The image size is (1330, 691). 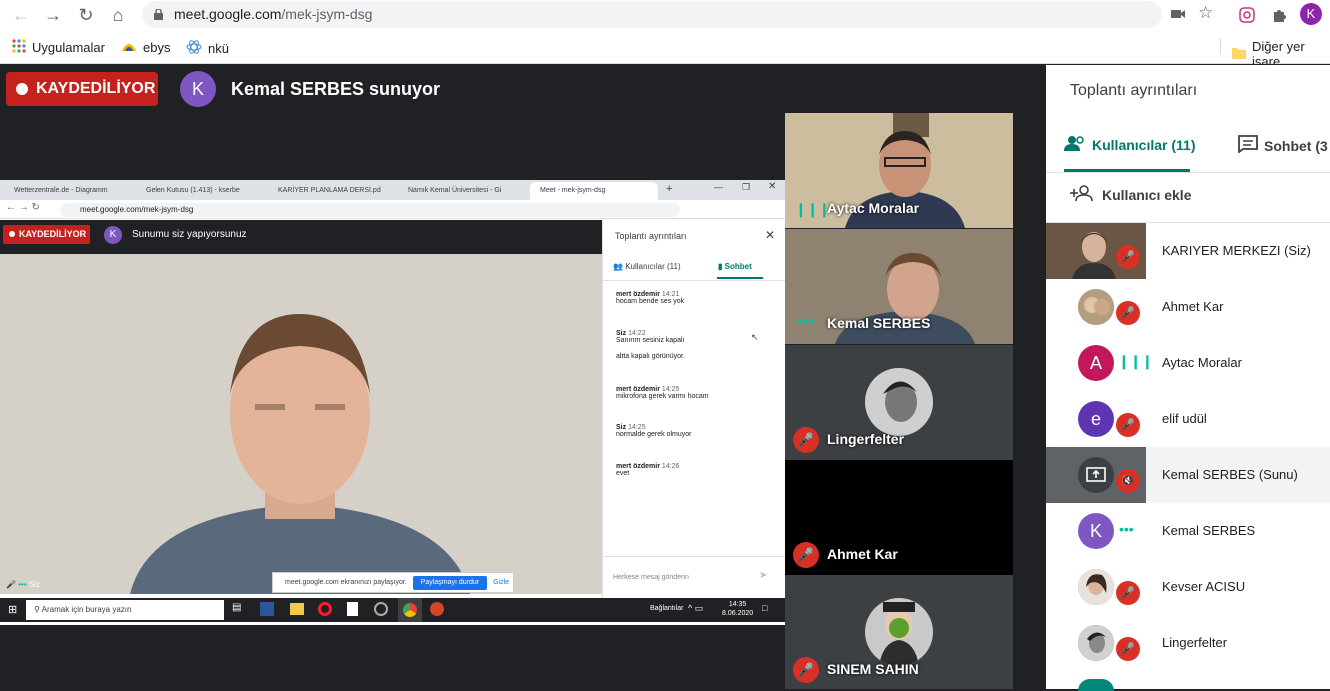 I want to click on folder-icon, so click(x=1239, y=54).